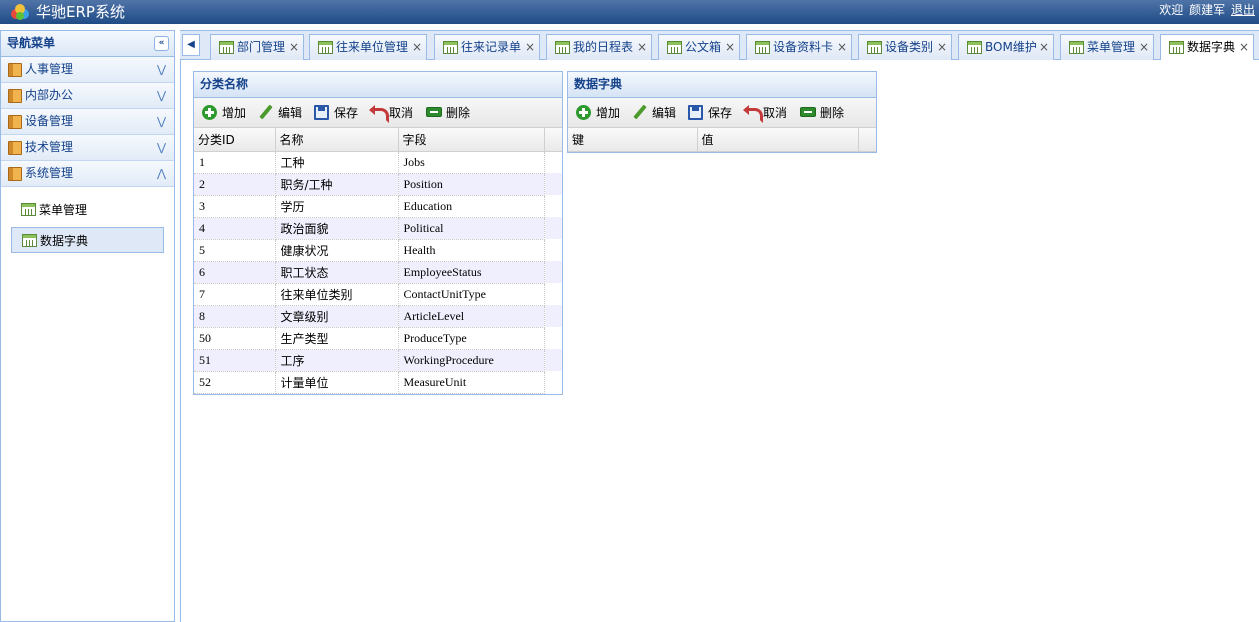 Image resolution: width=1259 pixels, height=622 pixels. What do you see at coordinates (191, 45) in the screenshot?
I see `tab-scroll-left-button: ◀` at bounding box center [191, 45].